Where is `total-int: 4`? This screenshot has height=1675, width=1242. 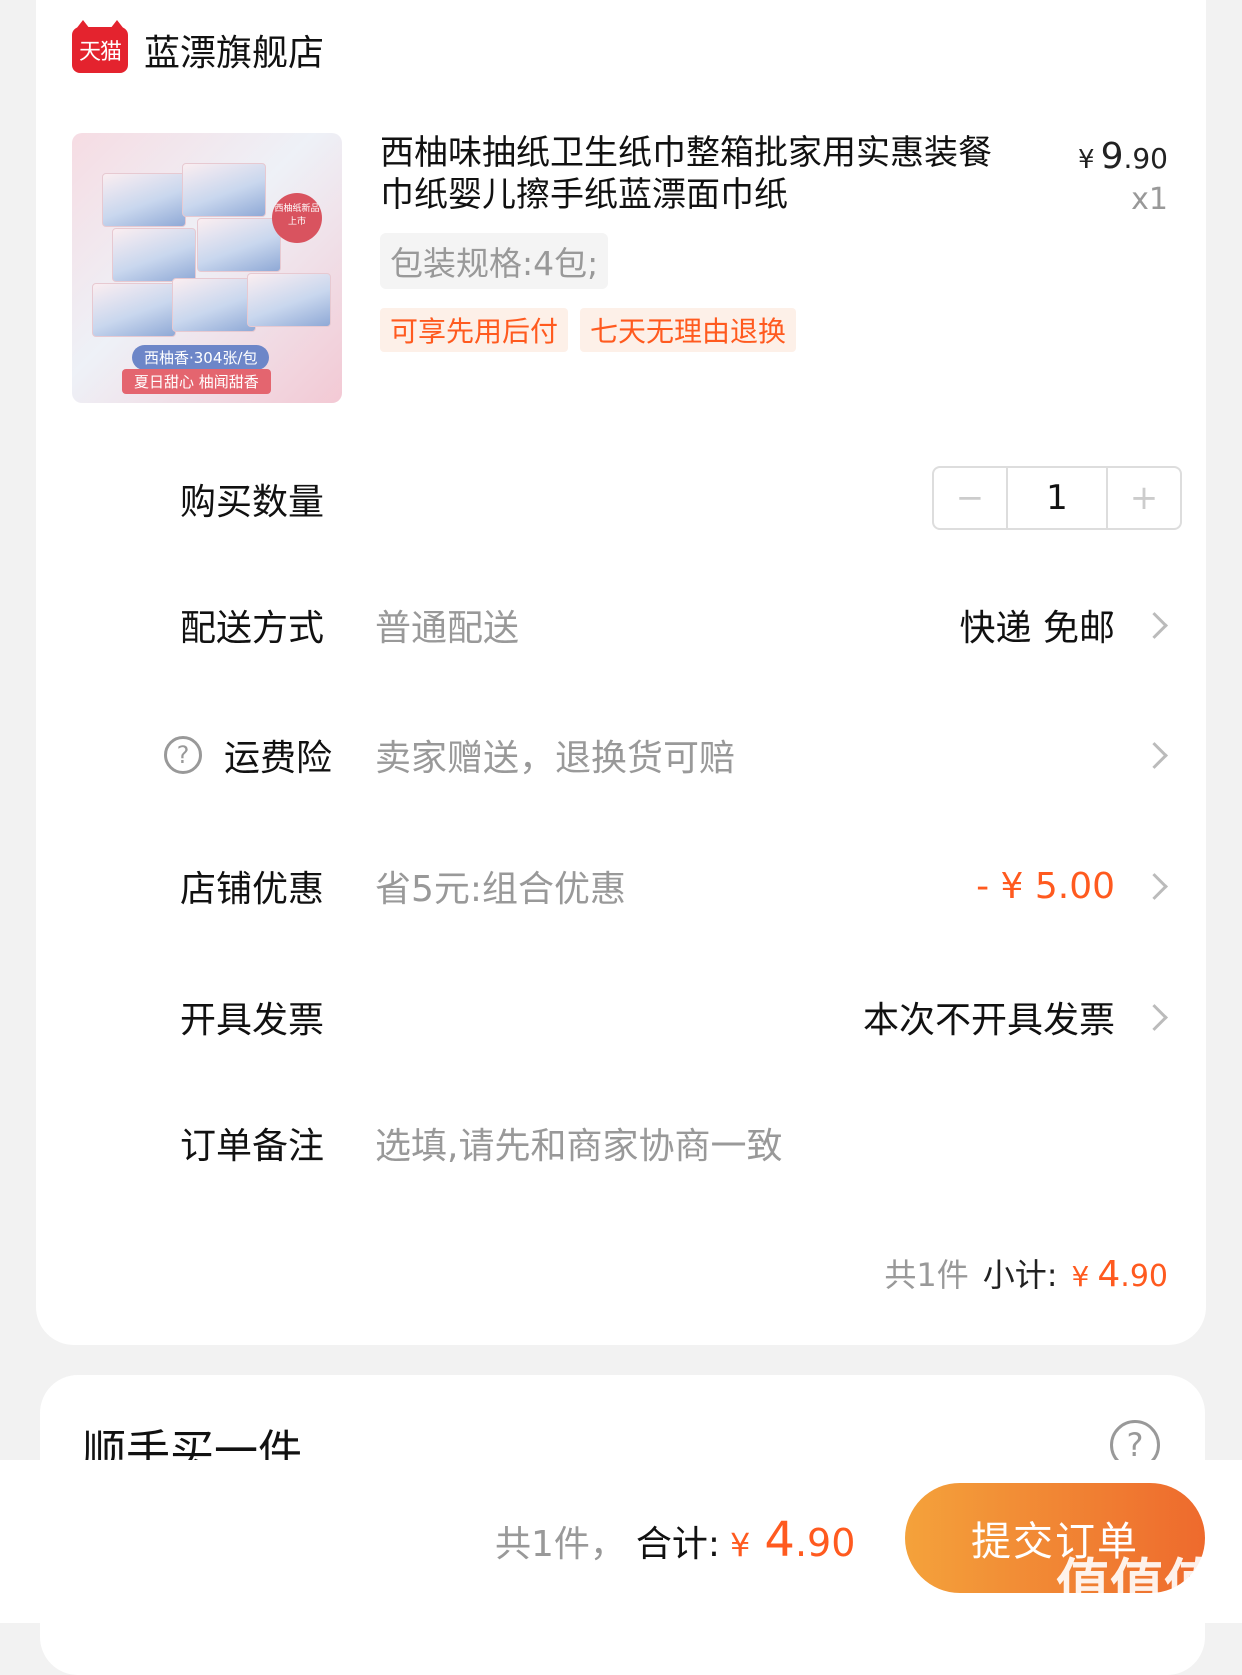
total-int: 4 is located at coordinates (779, 1540).